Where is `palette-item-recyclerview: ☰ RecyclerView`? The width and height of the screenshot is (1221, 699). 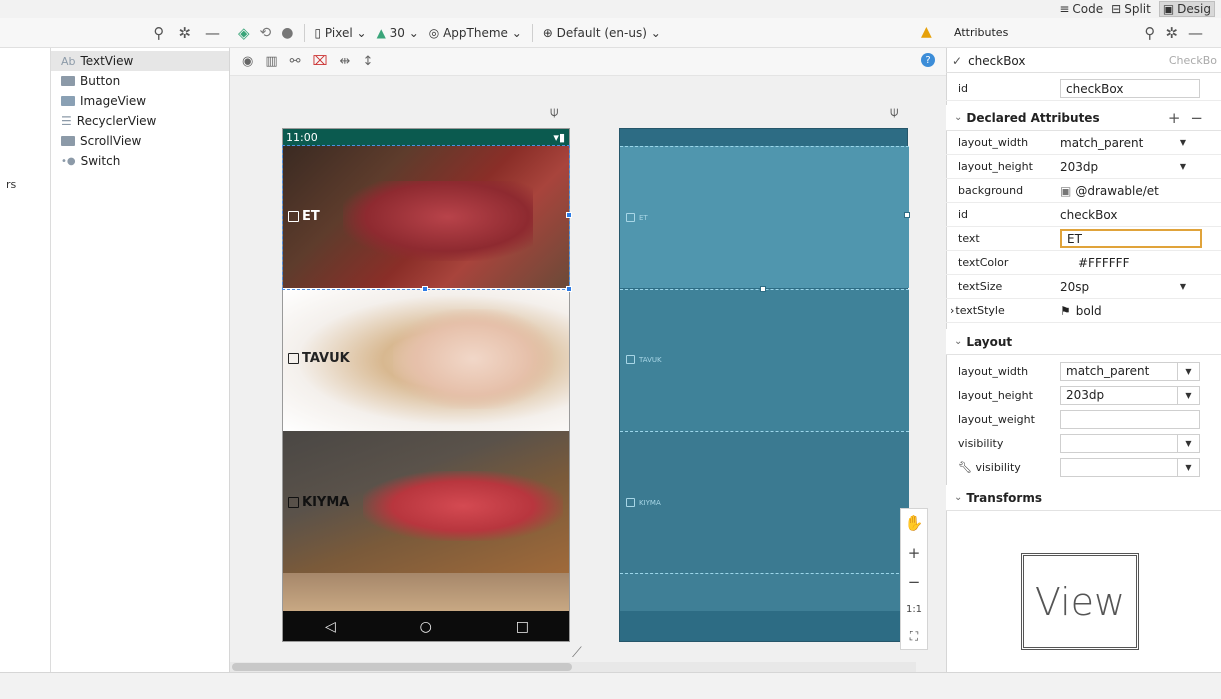 palette-item-recyclerview: ☰ RecyclerView is located at coordinates (140, 121).